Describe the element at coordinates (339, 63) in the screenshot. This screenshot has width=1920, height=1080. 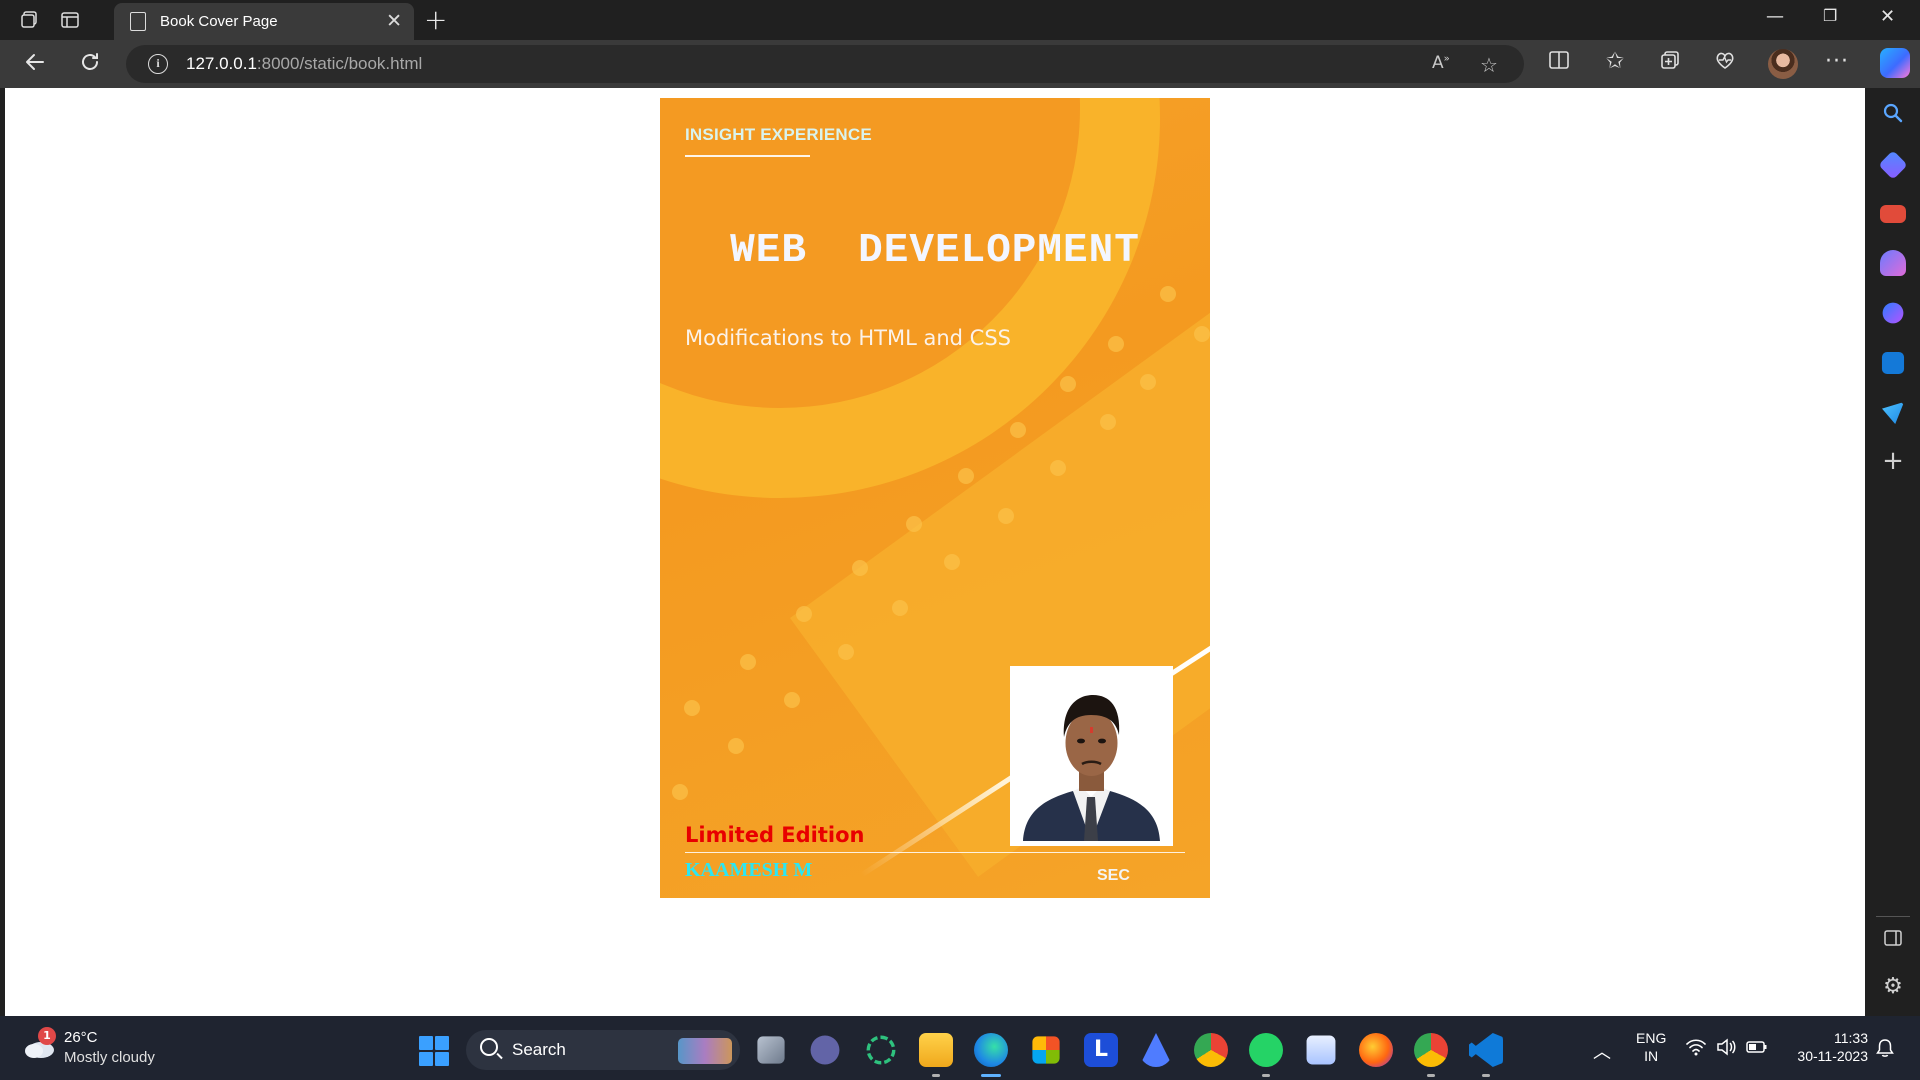
I see `url-path: :8000/static/book.html` at that location.